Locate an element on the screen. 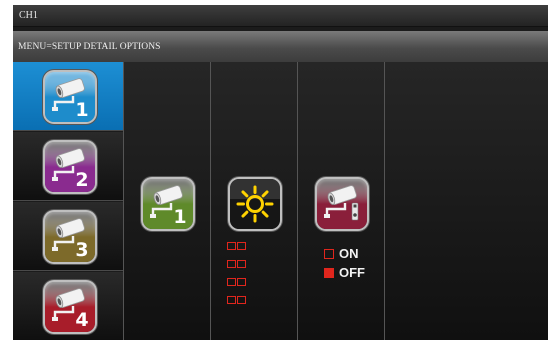  camera-item-1: 1 is located at coordinates (68, 96).